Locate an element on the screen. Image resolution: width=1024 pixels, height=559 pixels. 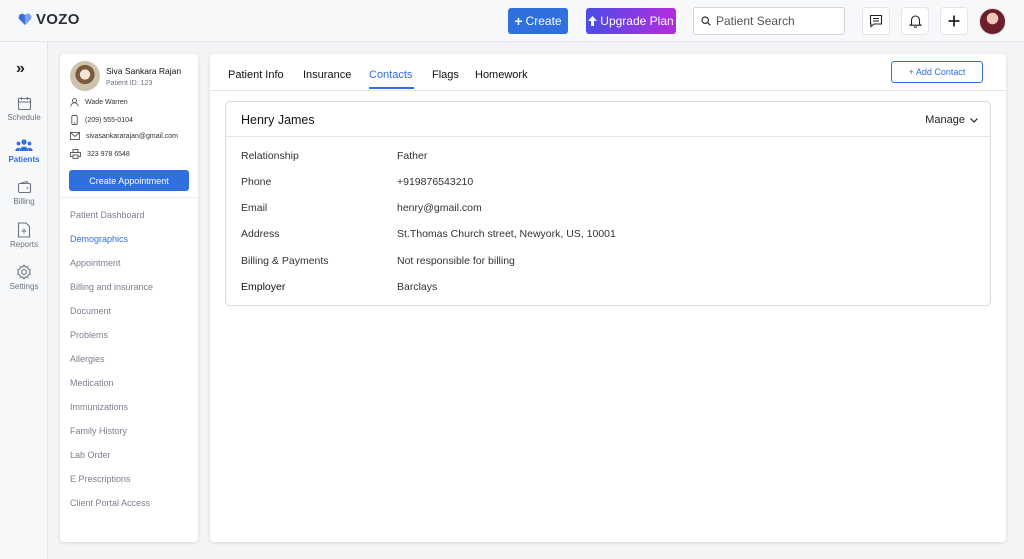
menu-patient-dashboard: Patient Dashboard is located at coordinates (107, 215).